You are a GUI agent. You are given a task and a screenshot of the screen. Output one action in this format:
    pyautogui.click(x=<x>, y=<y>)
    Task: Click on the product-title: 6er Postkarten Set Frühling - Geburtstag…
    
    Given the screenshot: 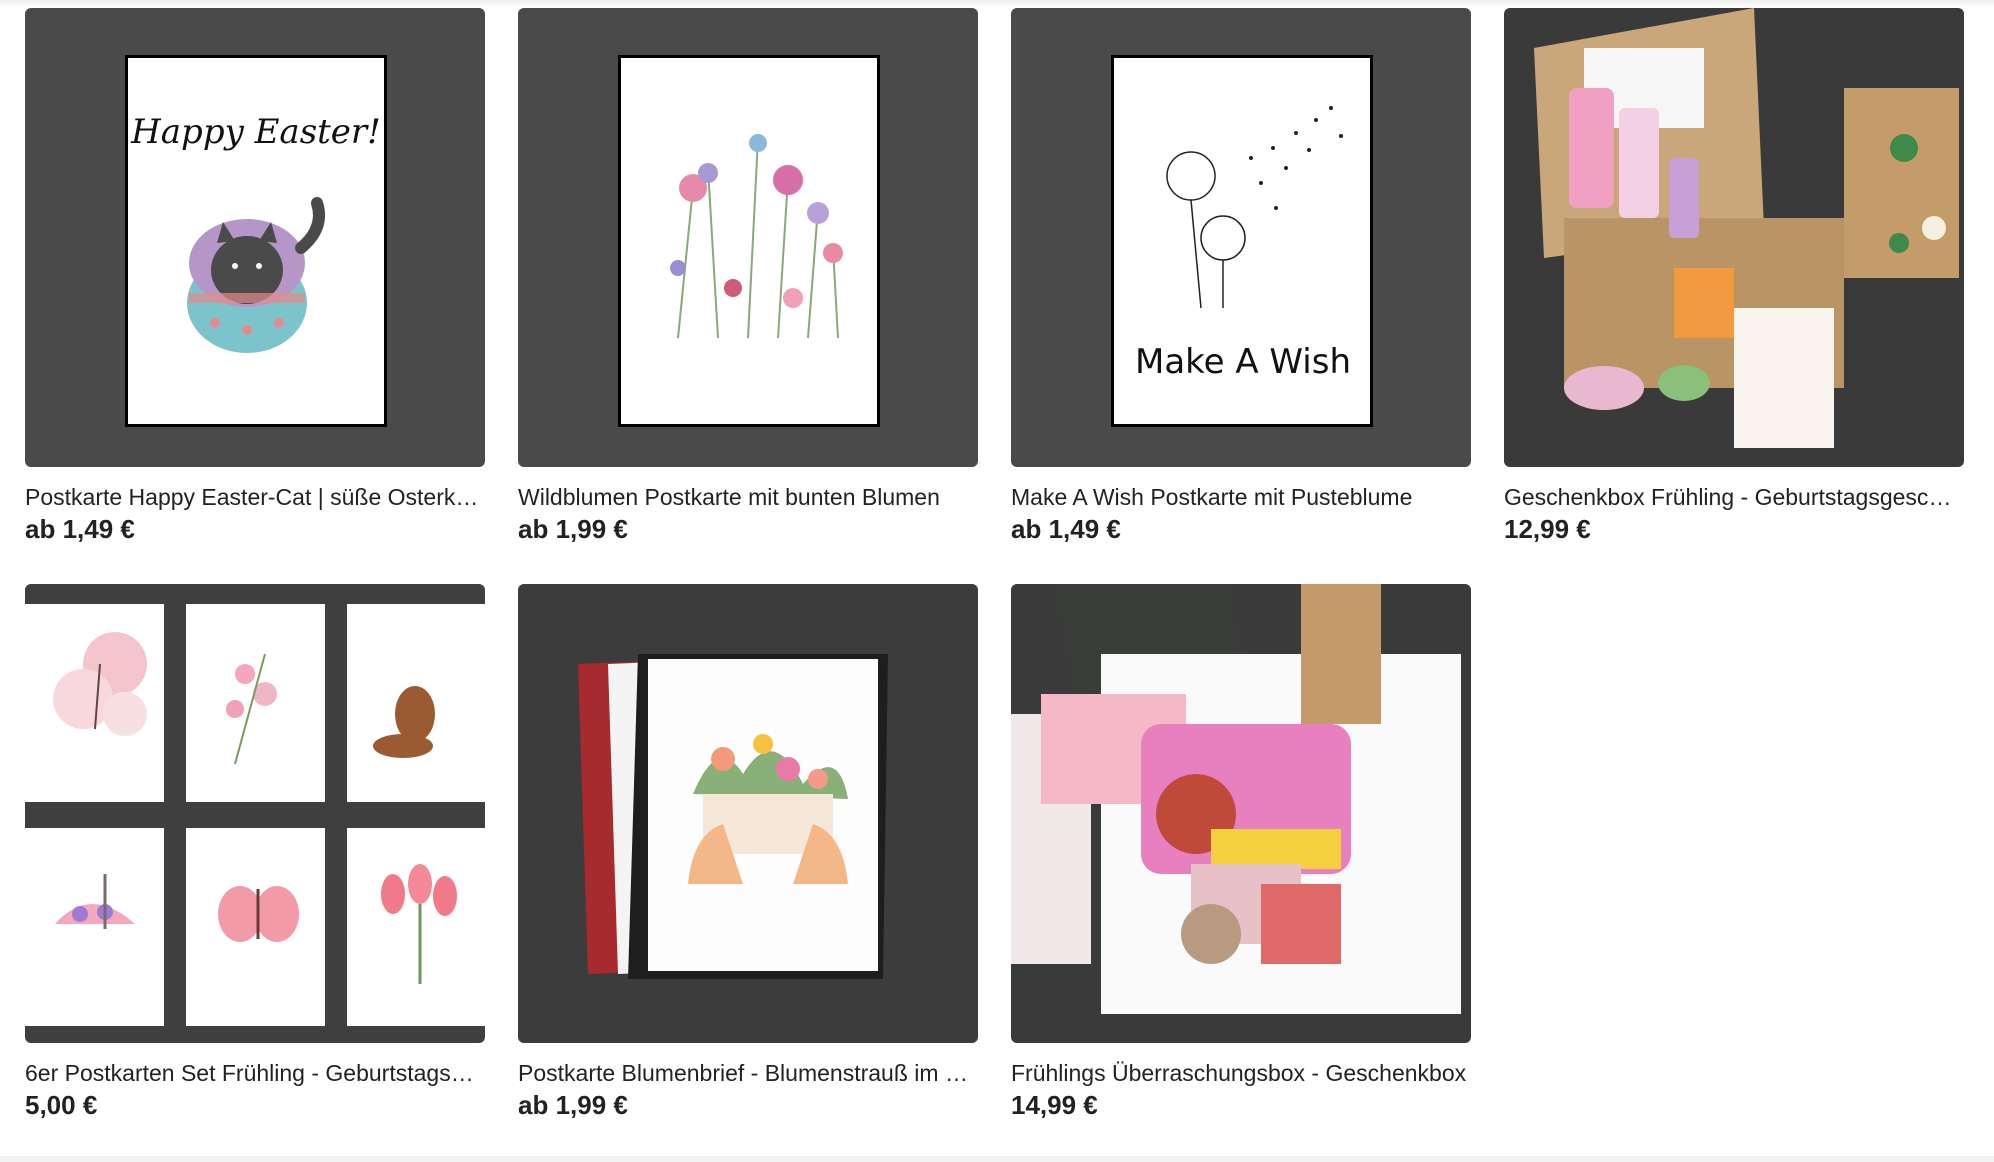 What is the action you would take?
    pyautogui.click(x=255, y=1073)
    